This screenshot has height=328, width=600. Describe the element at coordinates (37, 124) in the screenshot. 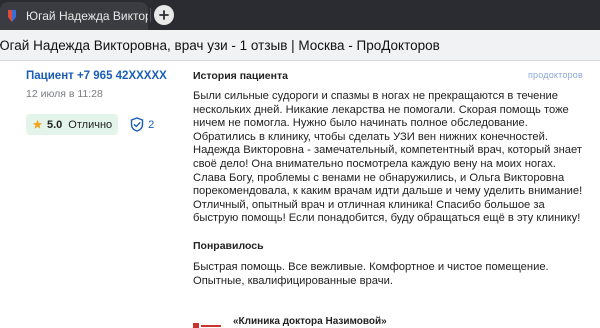

I see `star-icon` at that location.